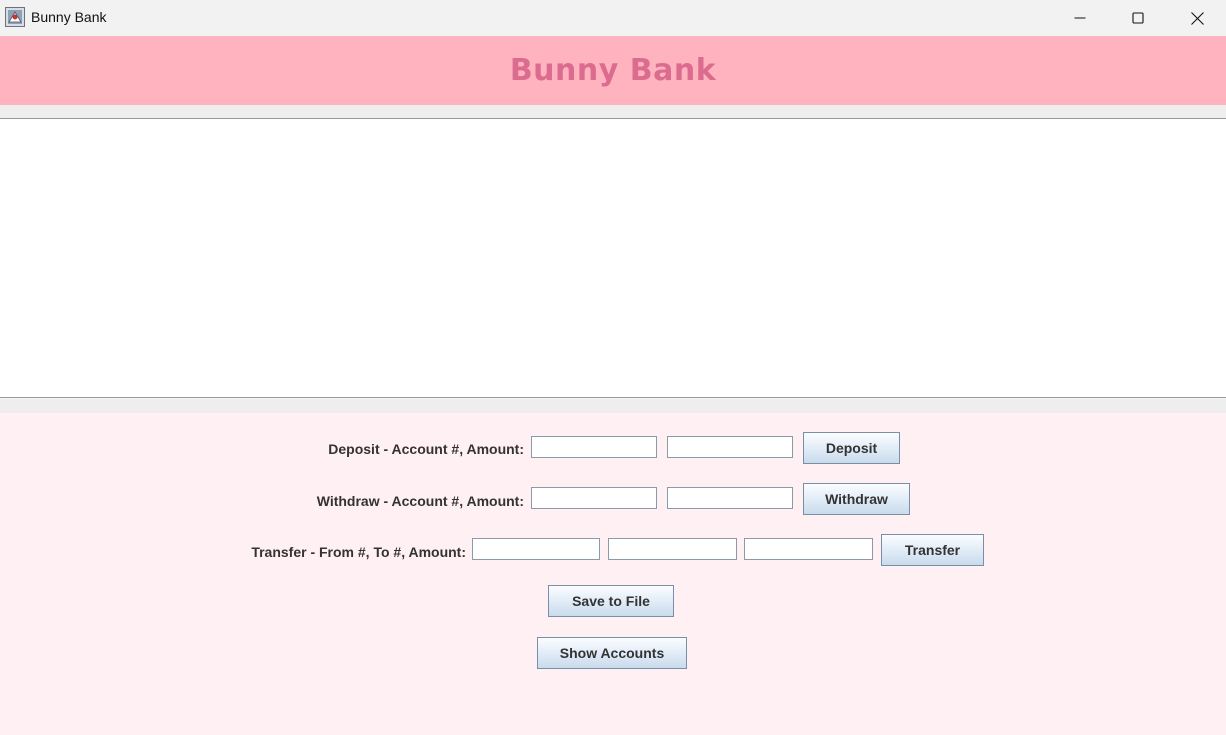  Describe the element at coordinates (730, 447) in the screenshot. I see `deposit-amount-field` at that location.